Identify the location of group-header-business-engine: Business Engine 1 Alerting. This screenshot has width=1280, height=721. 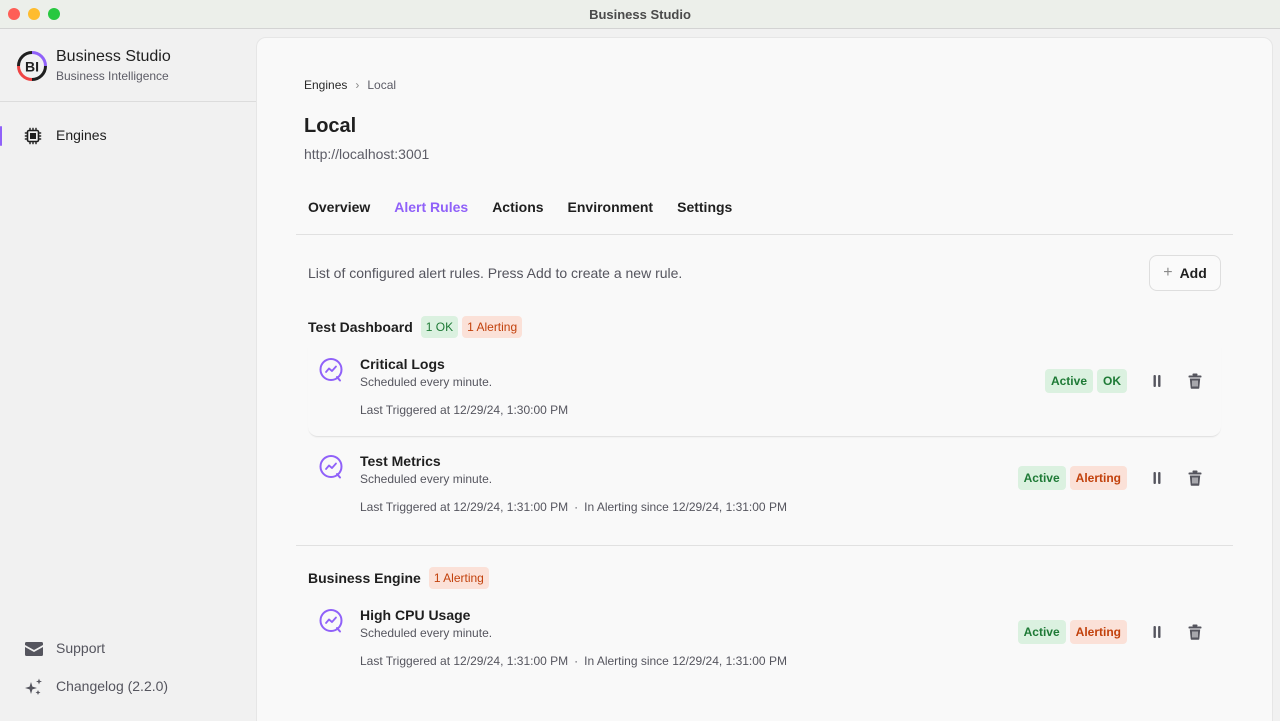
(400, 578).